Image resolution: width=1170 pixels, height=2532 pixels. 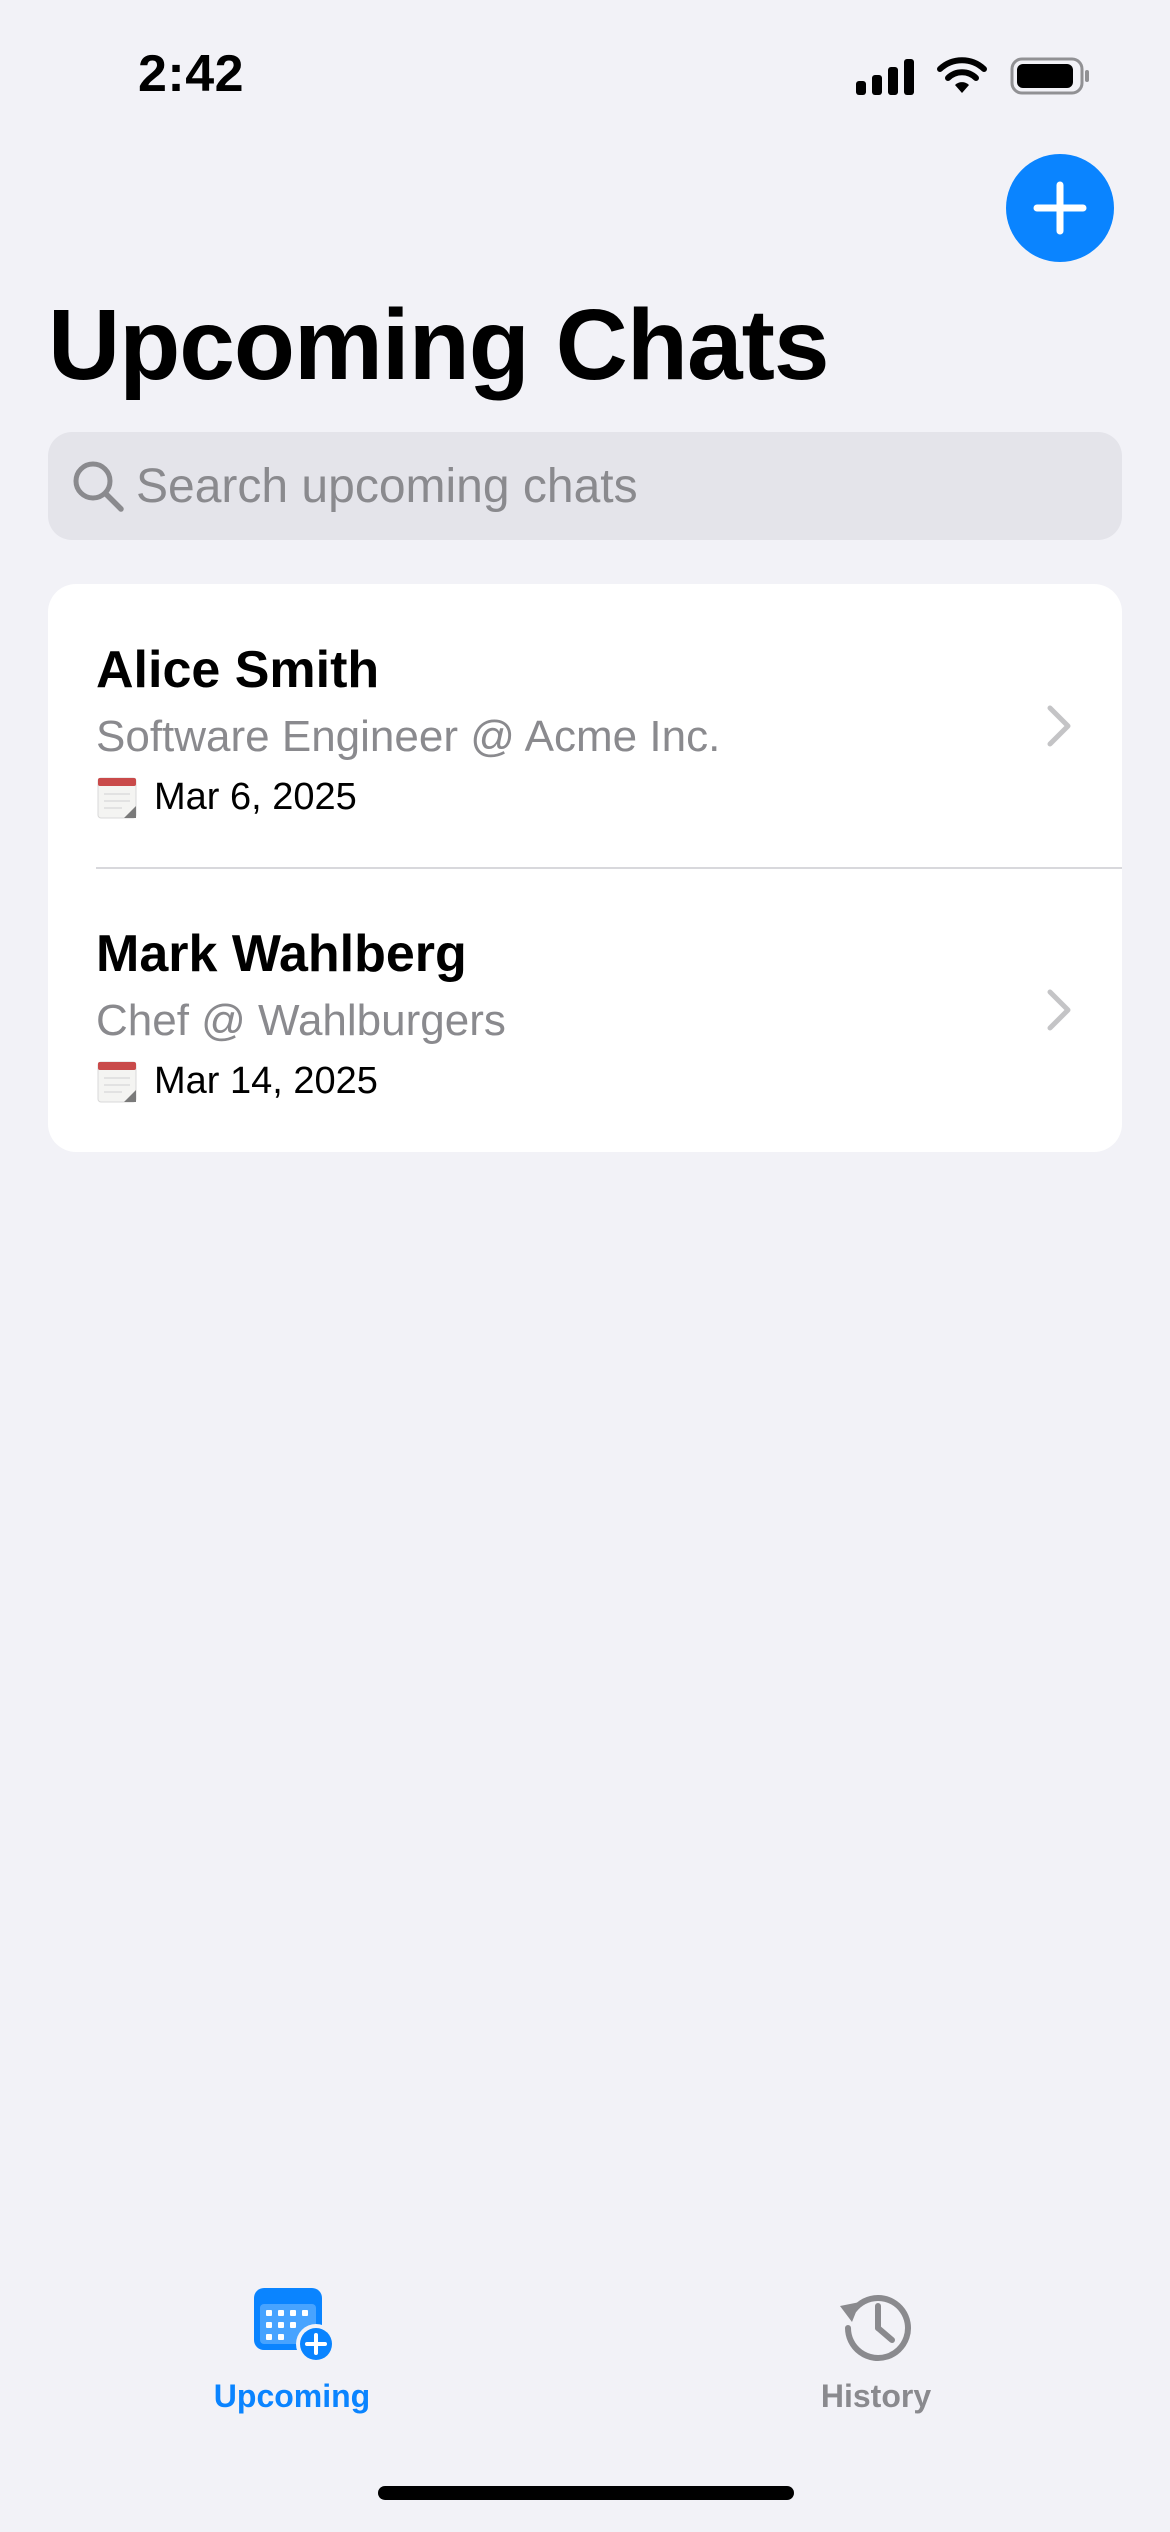 What do you see at coordinates (408, 736) in the screenshot?
I see `chat-subtitle: Software Engineer @ Acme Inc.` at bounding box center [408, 736].